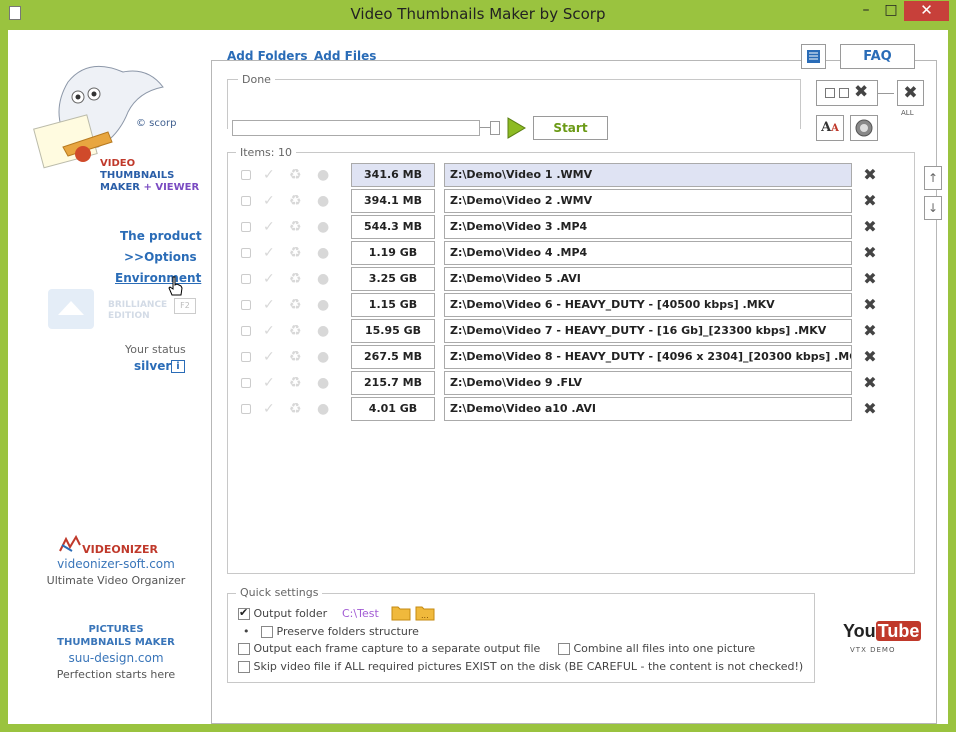 The height and width of the screenshot is (732, 956). Describe the element at coordinates (570, 128) in the screenshot. I see `start-button: Start` at that location.